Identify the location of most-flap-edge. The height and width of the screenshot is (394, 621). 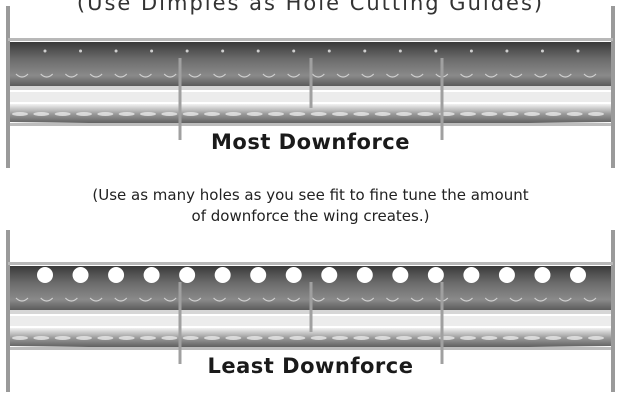
(310, 124).